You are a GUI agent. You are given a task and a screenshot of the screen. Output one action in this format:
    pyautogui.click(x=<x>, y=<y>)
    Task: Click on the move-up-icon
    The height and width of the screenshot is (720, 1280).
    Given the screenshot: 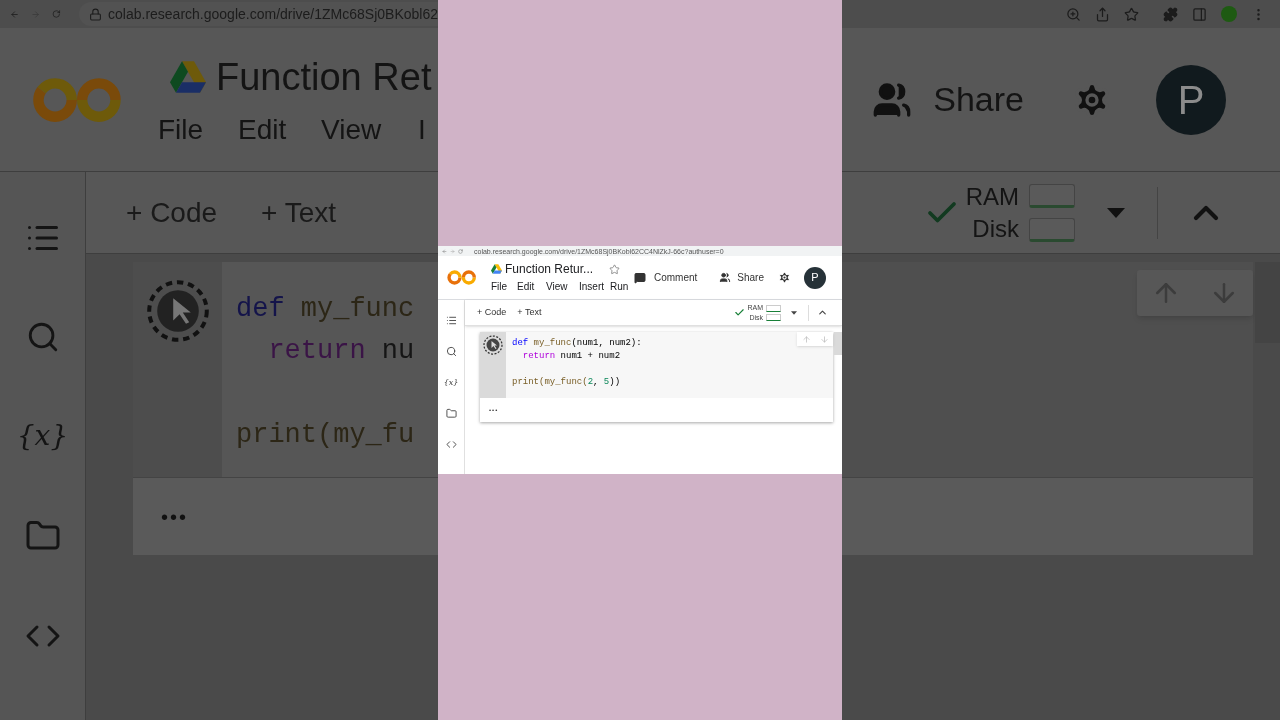 What is the action you would take?
    pyautogui.click(x=806, y=339)
    